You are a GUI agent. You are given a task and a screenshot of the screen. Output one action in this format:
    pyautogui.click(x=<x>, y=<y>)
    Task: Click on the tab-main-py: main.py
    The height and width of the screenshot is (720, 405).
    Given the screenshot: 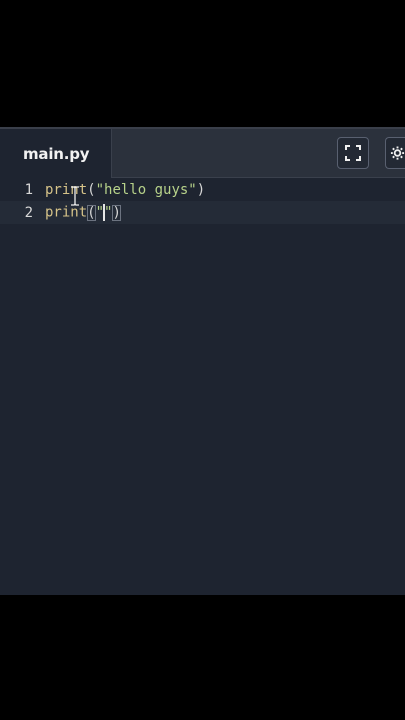 What is the action you would take?
    pyautogui.click(x=56, y=153)
    